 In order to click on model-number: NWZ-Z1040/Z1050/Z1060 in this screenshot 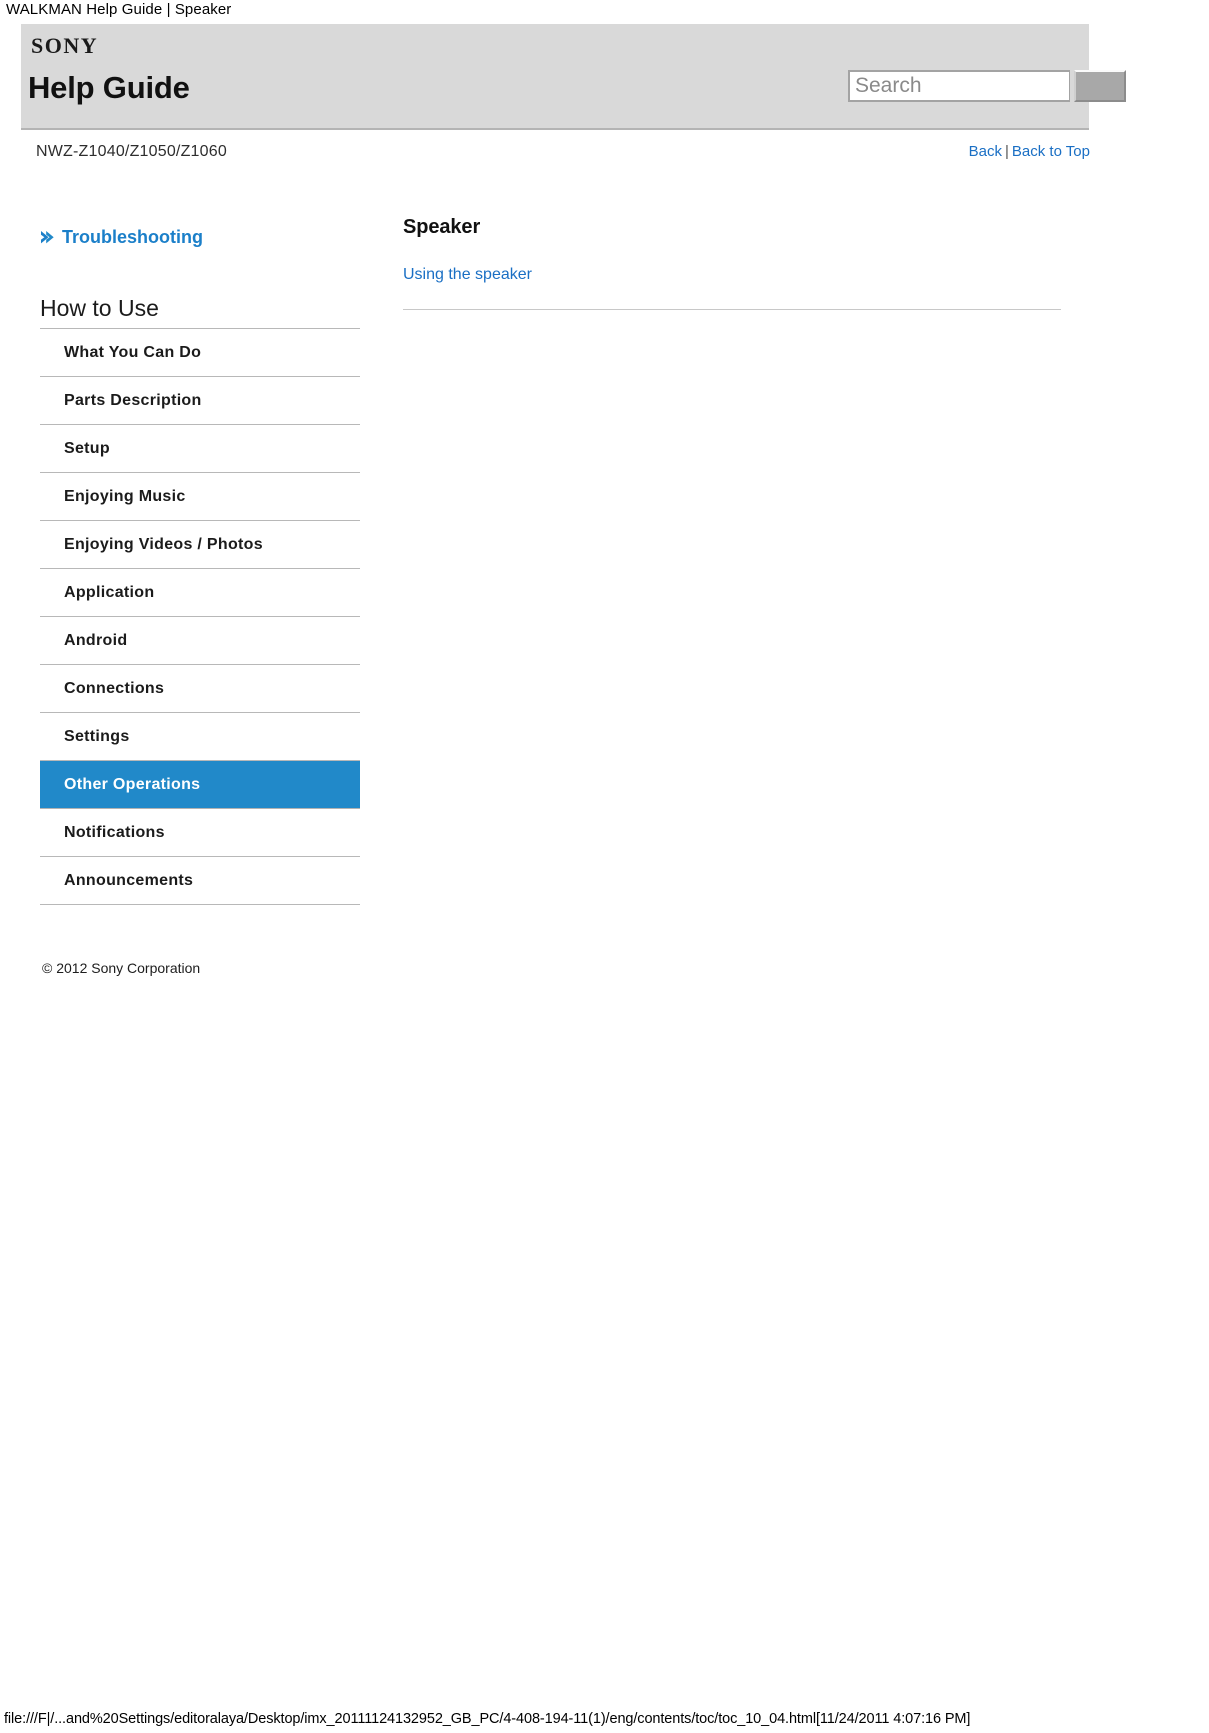, I will do `click(131, 151)`.